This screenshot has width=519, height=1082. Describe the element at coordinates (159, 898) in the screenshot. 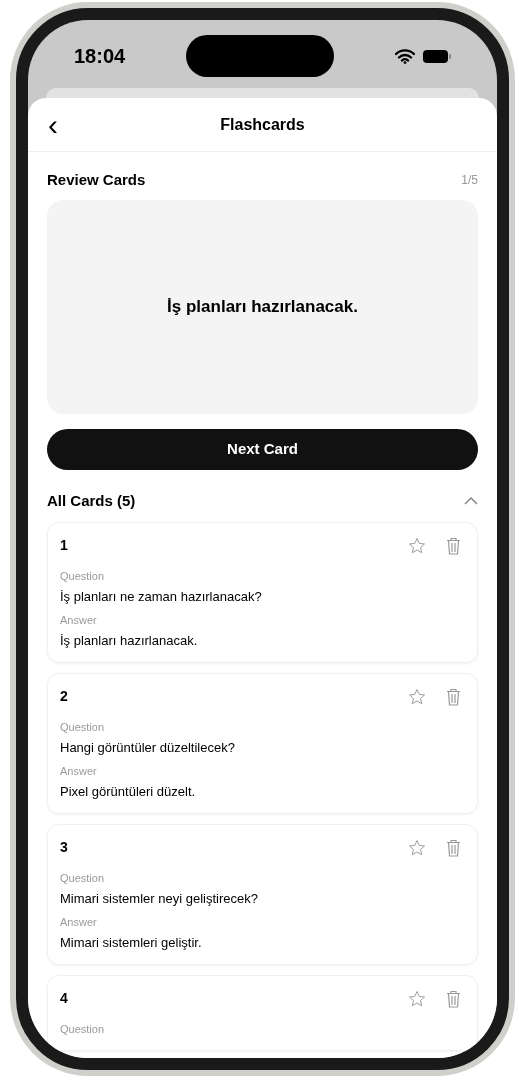

I see `field-text: Mimari sistemler neyi geliştirecek?` at that location.